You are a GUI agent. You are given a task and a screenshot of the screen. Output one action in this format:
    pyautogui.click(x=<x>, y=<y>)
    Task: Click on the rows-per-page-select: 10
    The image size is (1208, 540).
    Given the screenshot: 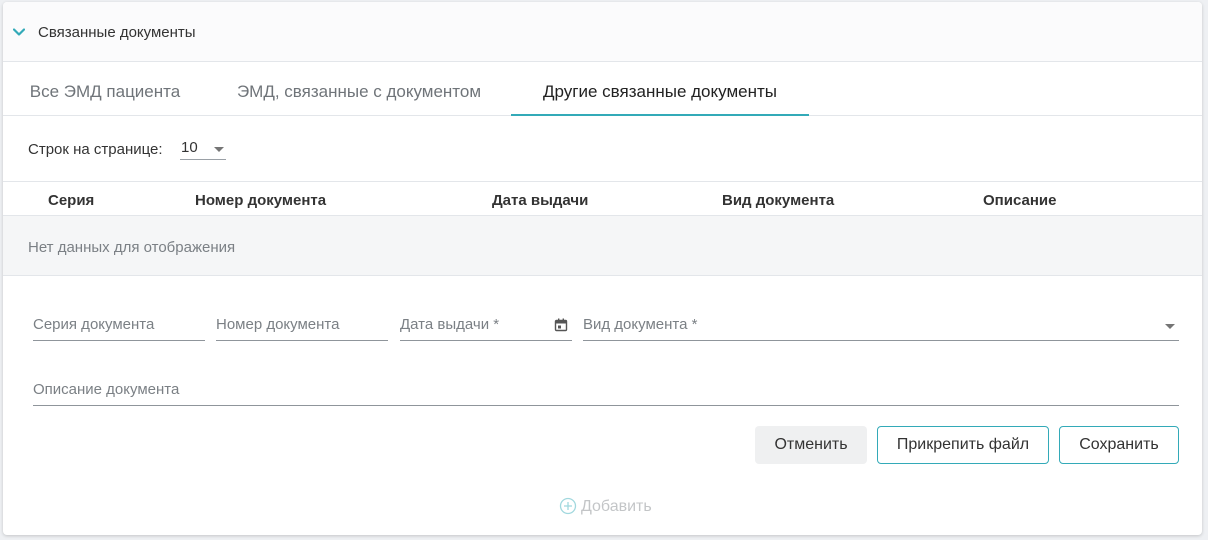 What is the action you would take?
    pyautogui.click(x=203, y=147)
    